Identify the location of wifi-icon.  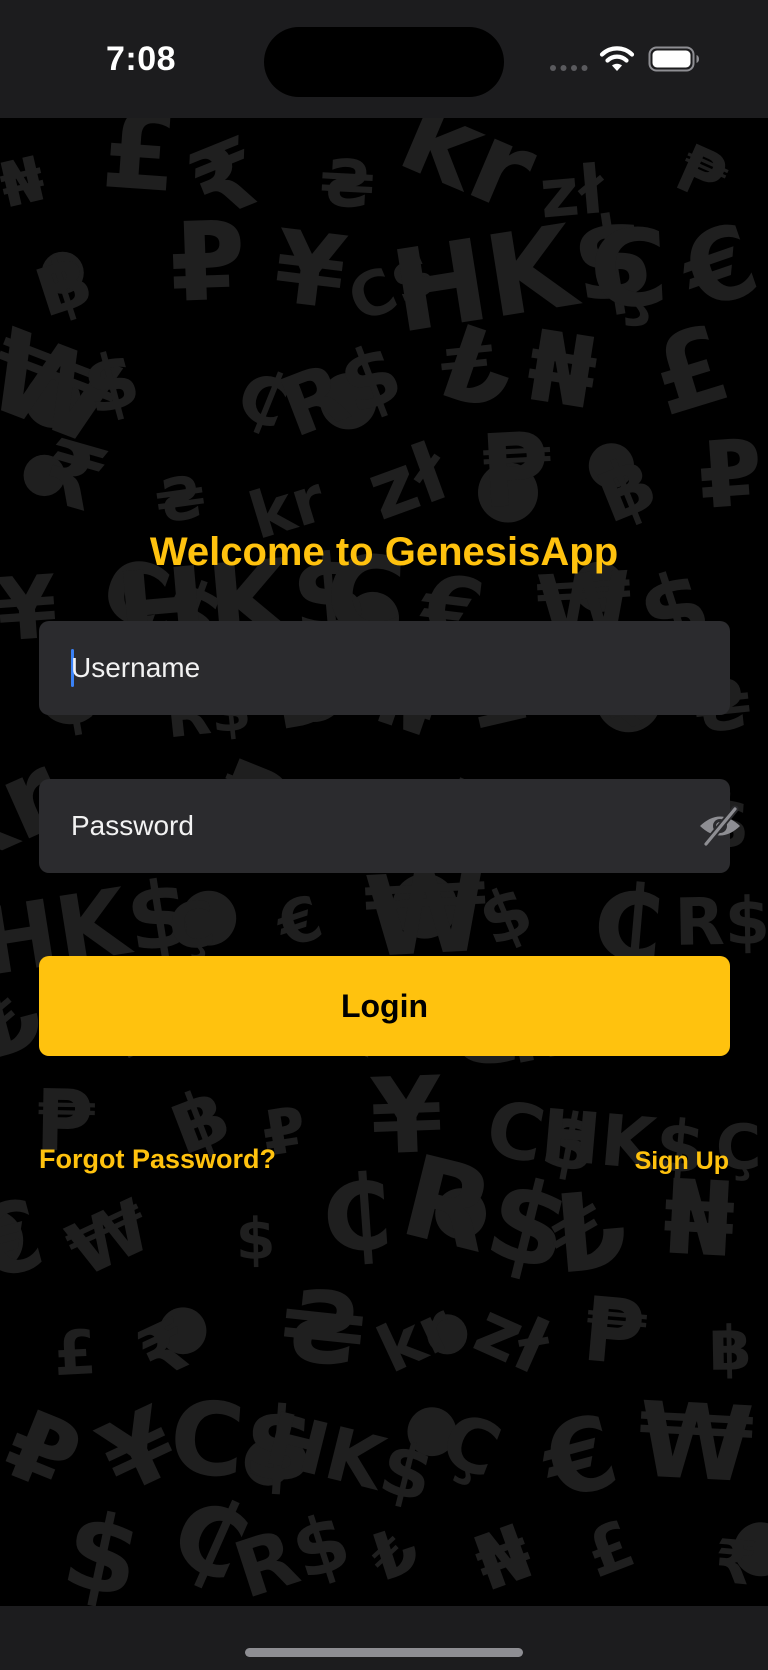
(617, 58).